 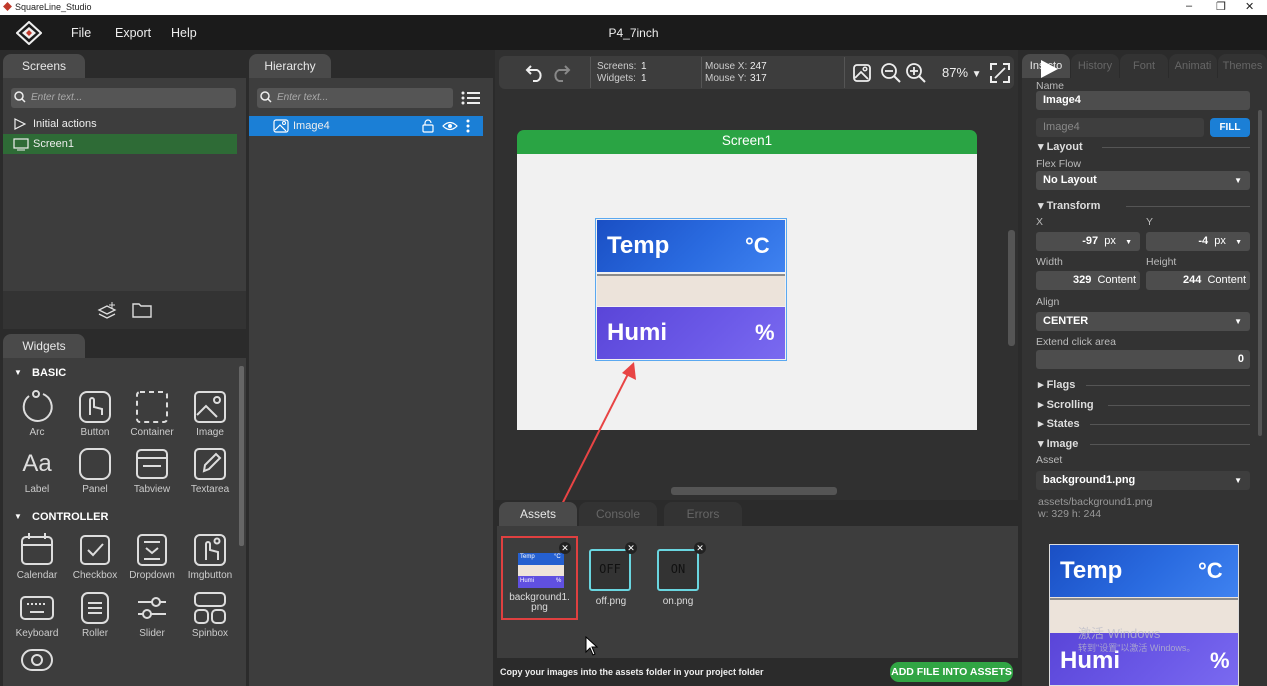 I want to click on hierarchy-item-image4: Image4, so click(x=366, y=126).